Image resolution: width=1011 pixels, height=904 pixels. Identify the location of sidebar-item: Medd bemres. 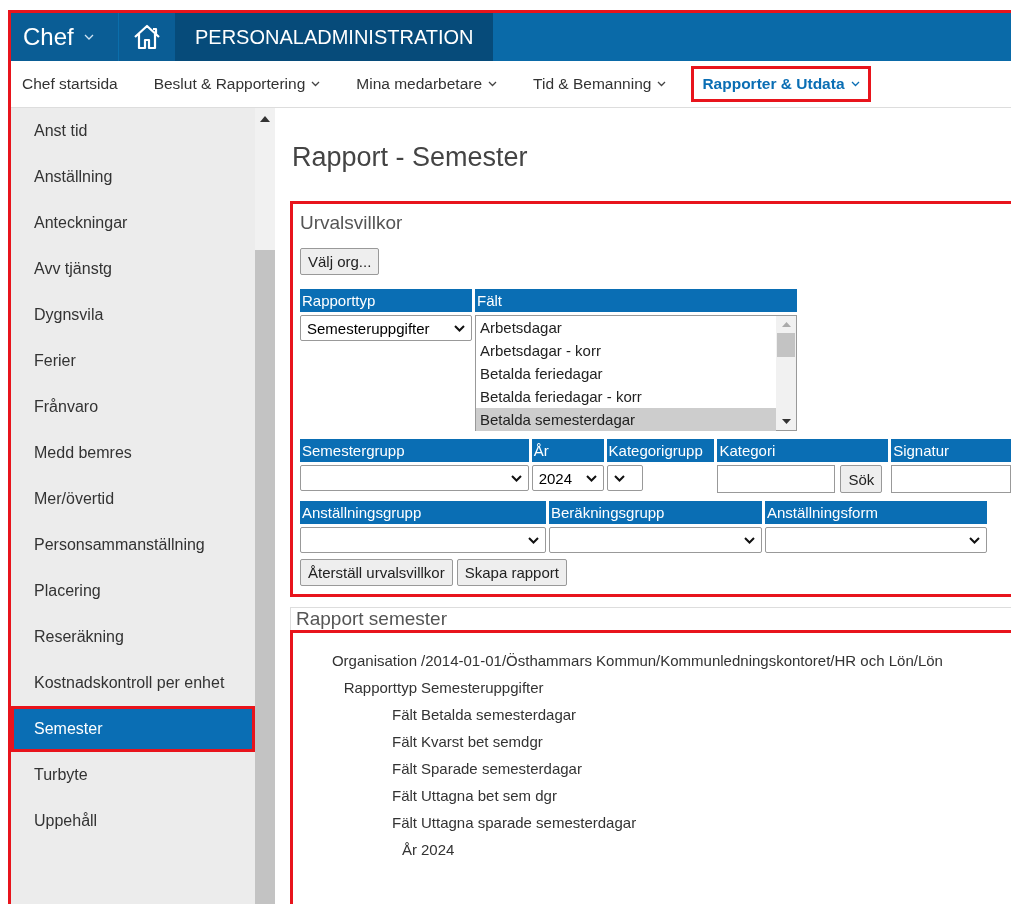
(133, 453).